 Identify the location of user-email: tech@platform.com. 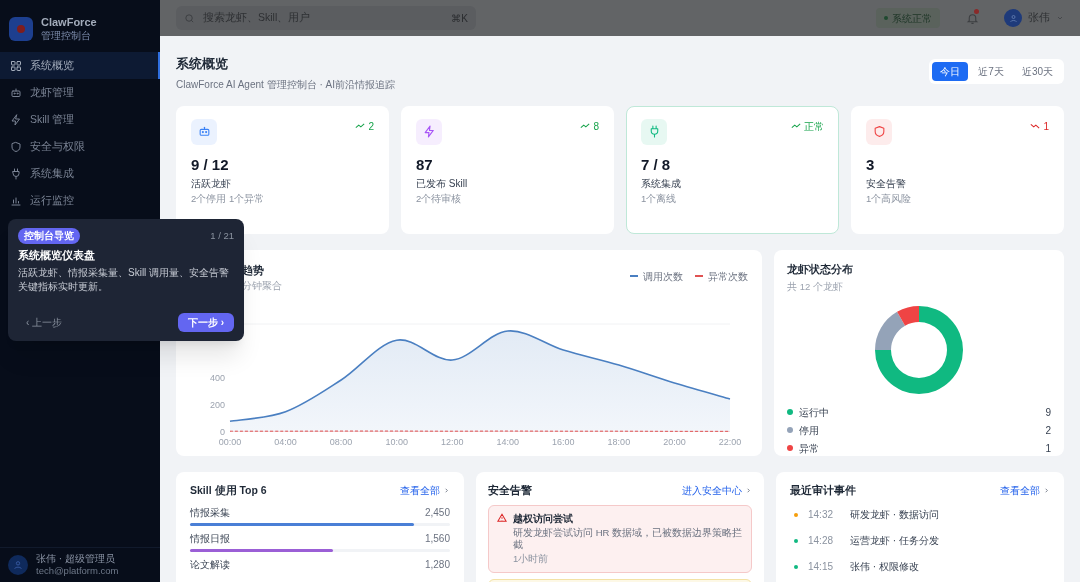
(77, 571).